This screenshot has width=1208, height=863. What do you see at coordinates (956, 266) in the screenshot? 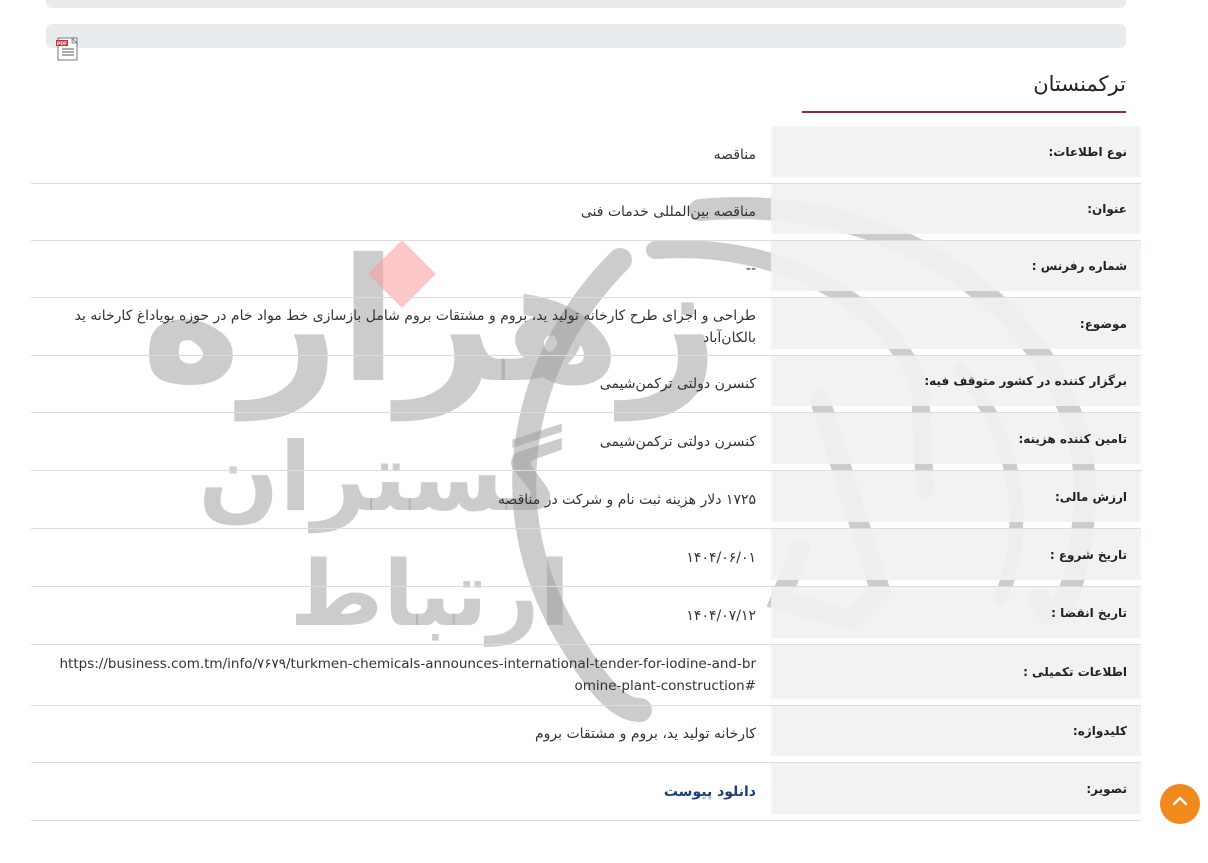
I see `row-label: شماره رفرنس :` at bounding box center [956, 266].